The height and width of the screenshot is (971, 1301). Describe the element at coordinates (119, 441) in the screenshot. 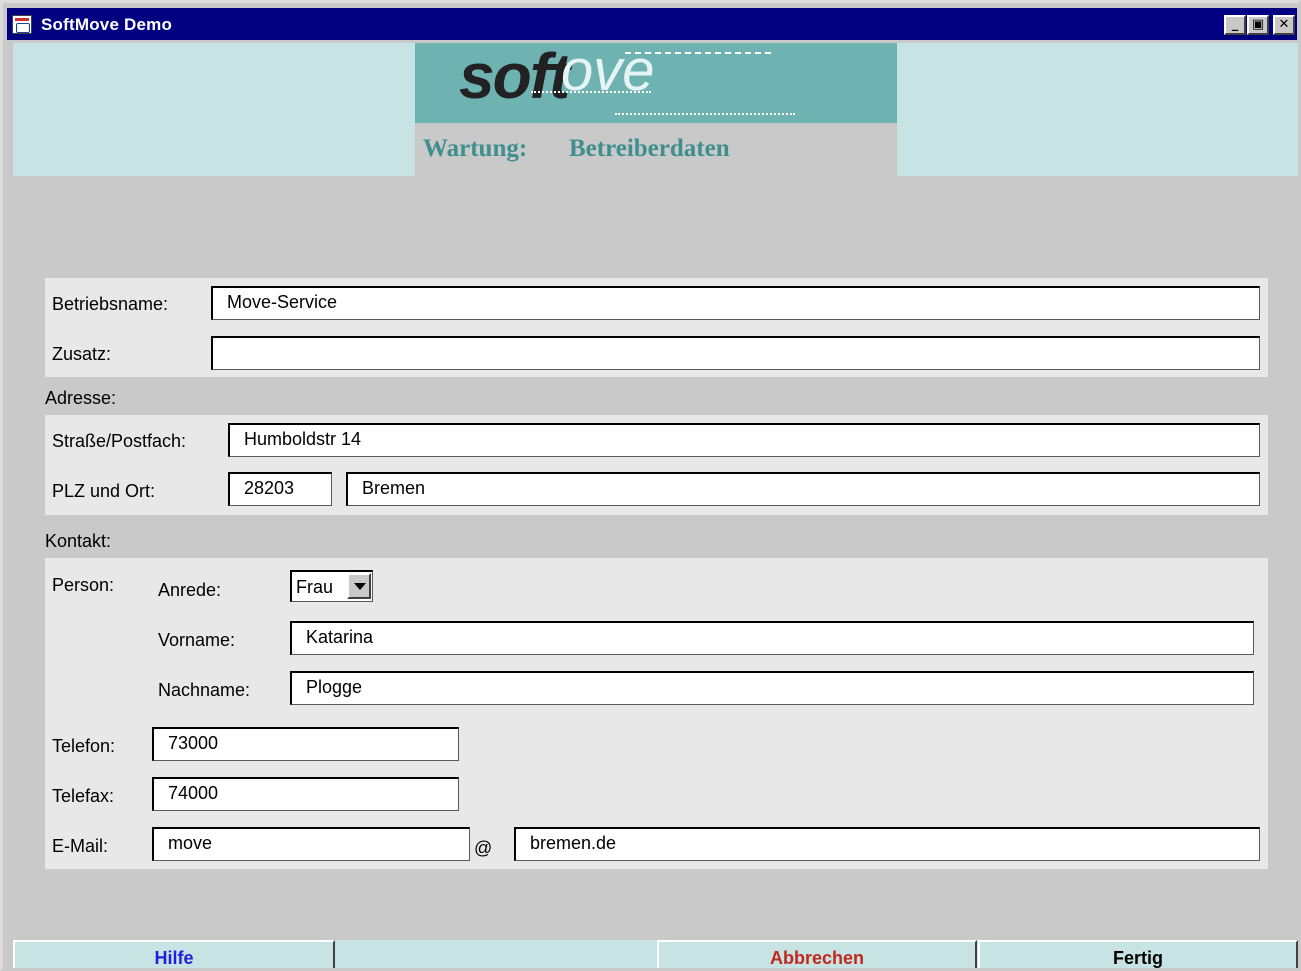

I see `street-label: Straße/Postfach:` at that location.